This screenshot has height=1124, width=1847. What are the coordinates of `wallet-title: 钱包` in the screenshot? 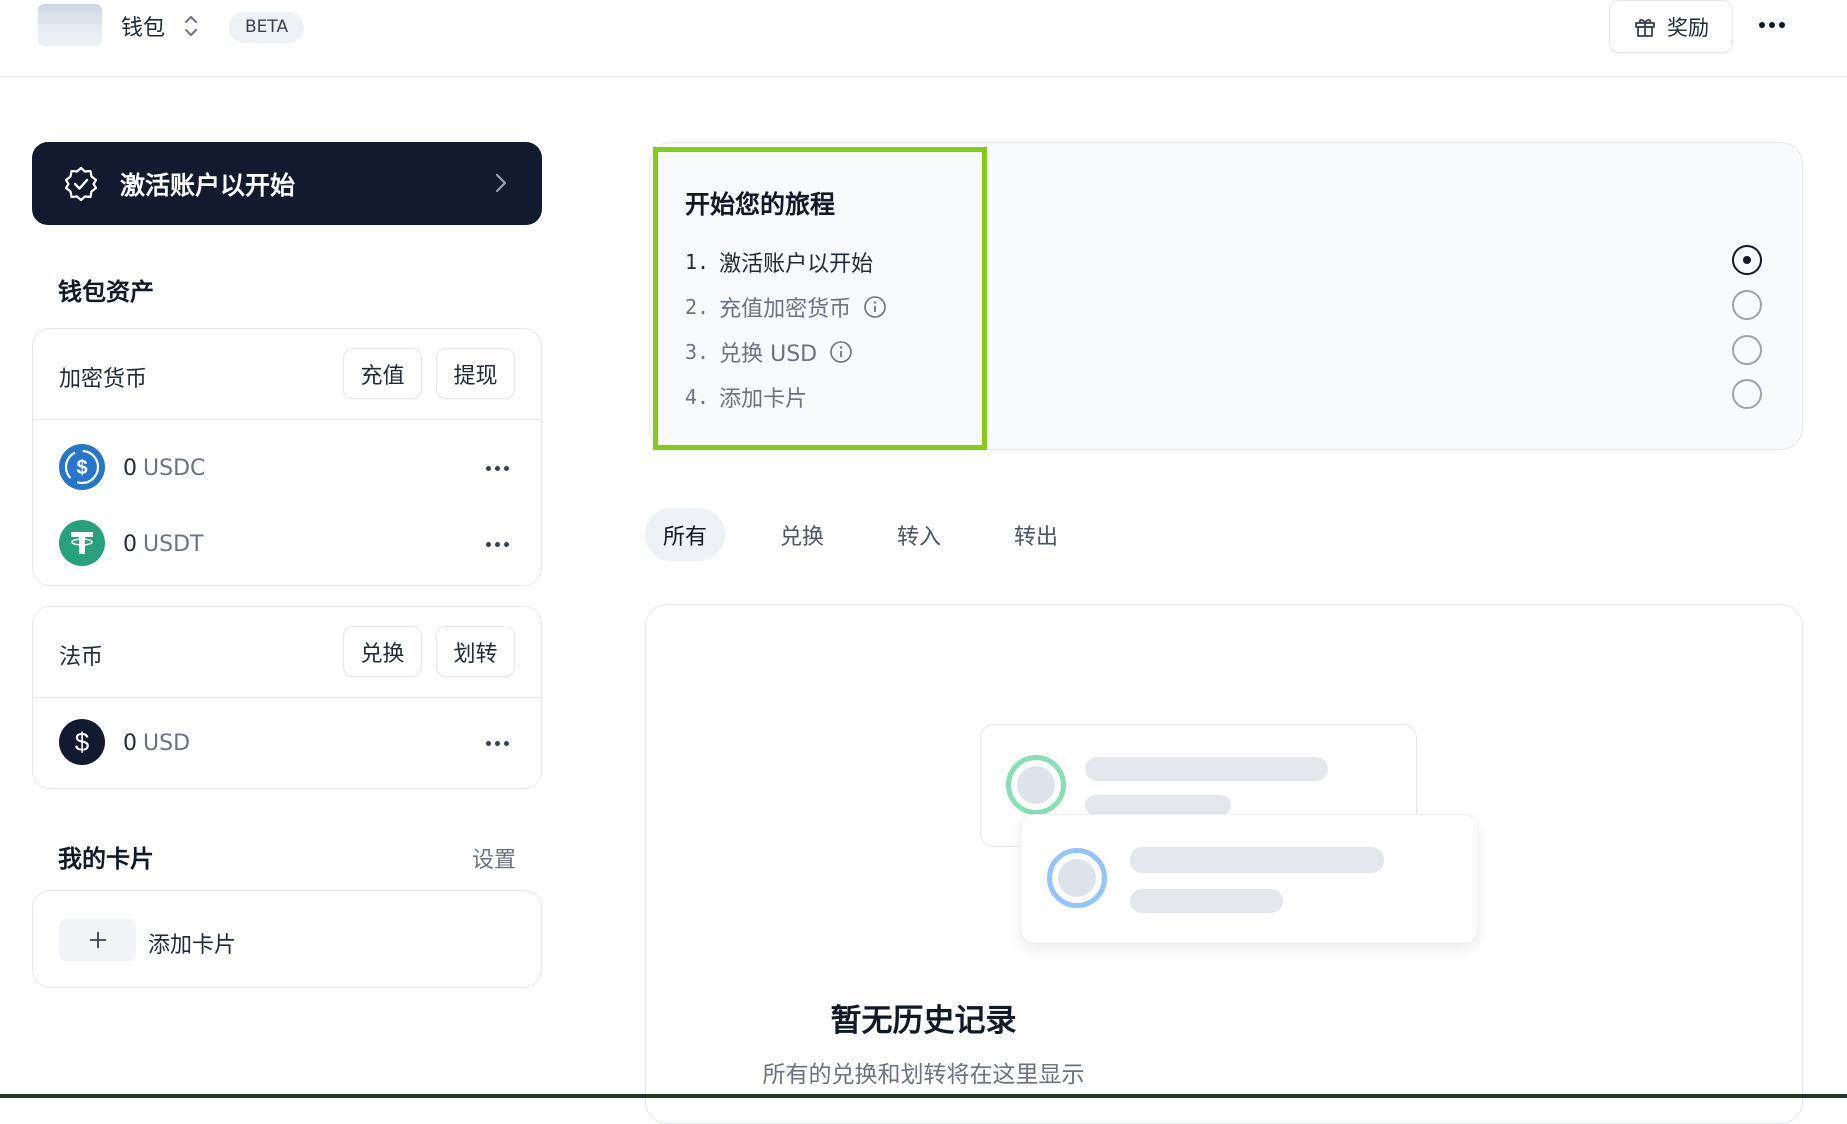 It's located at (143, 26).